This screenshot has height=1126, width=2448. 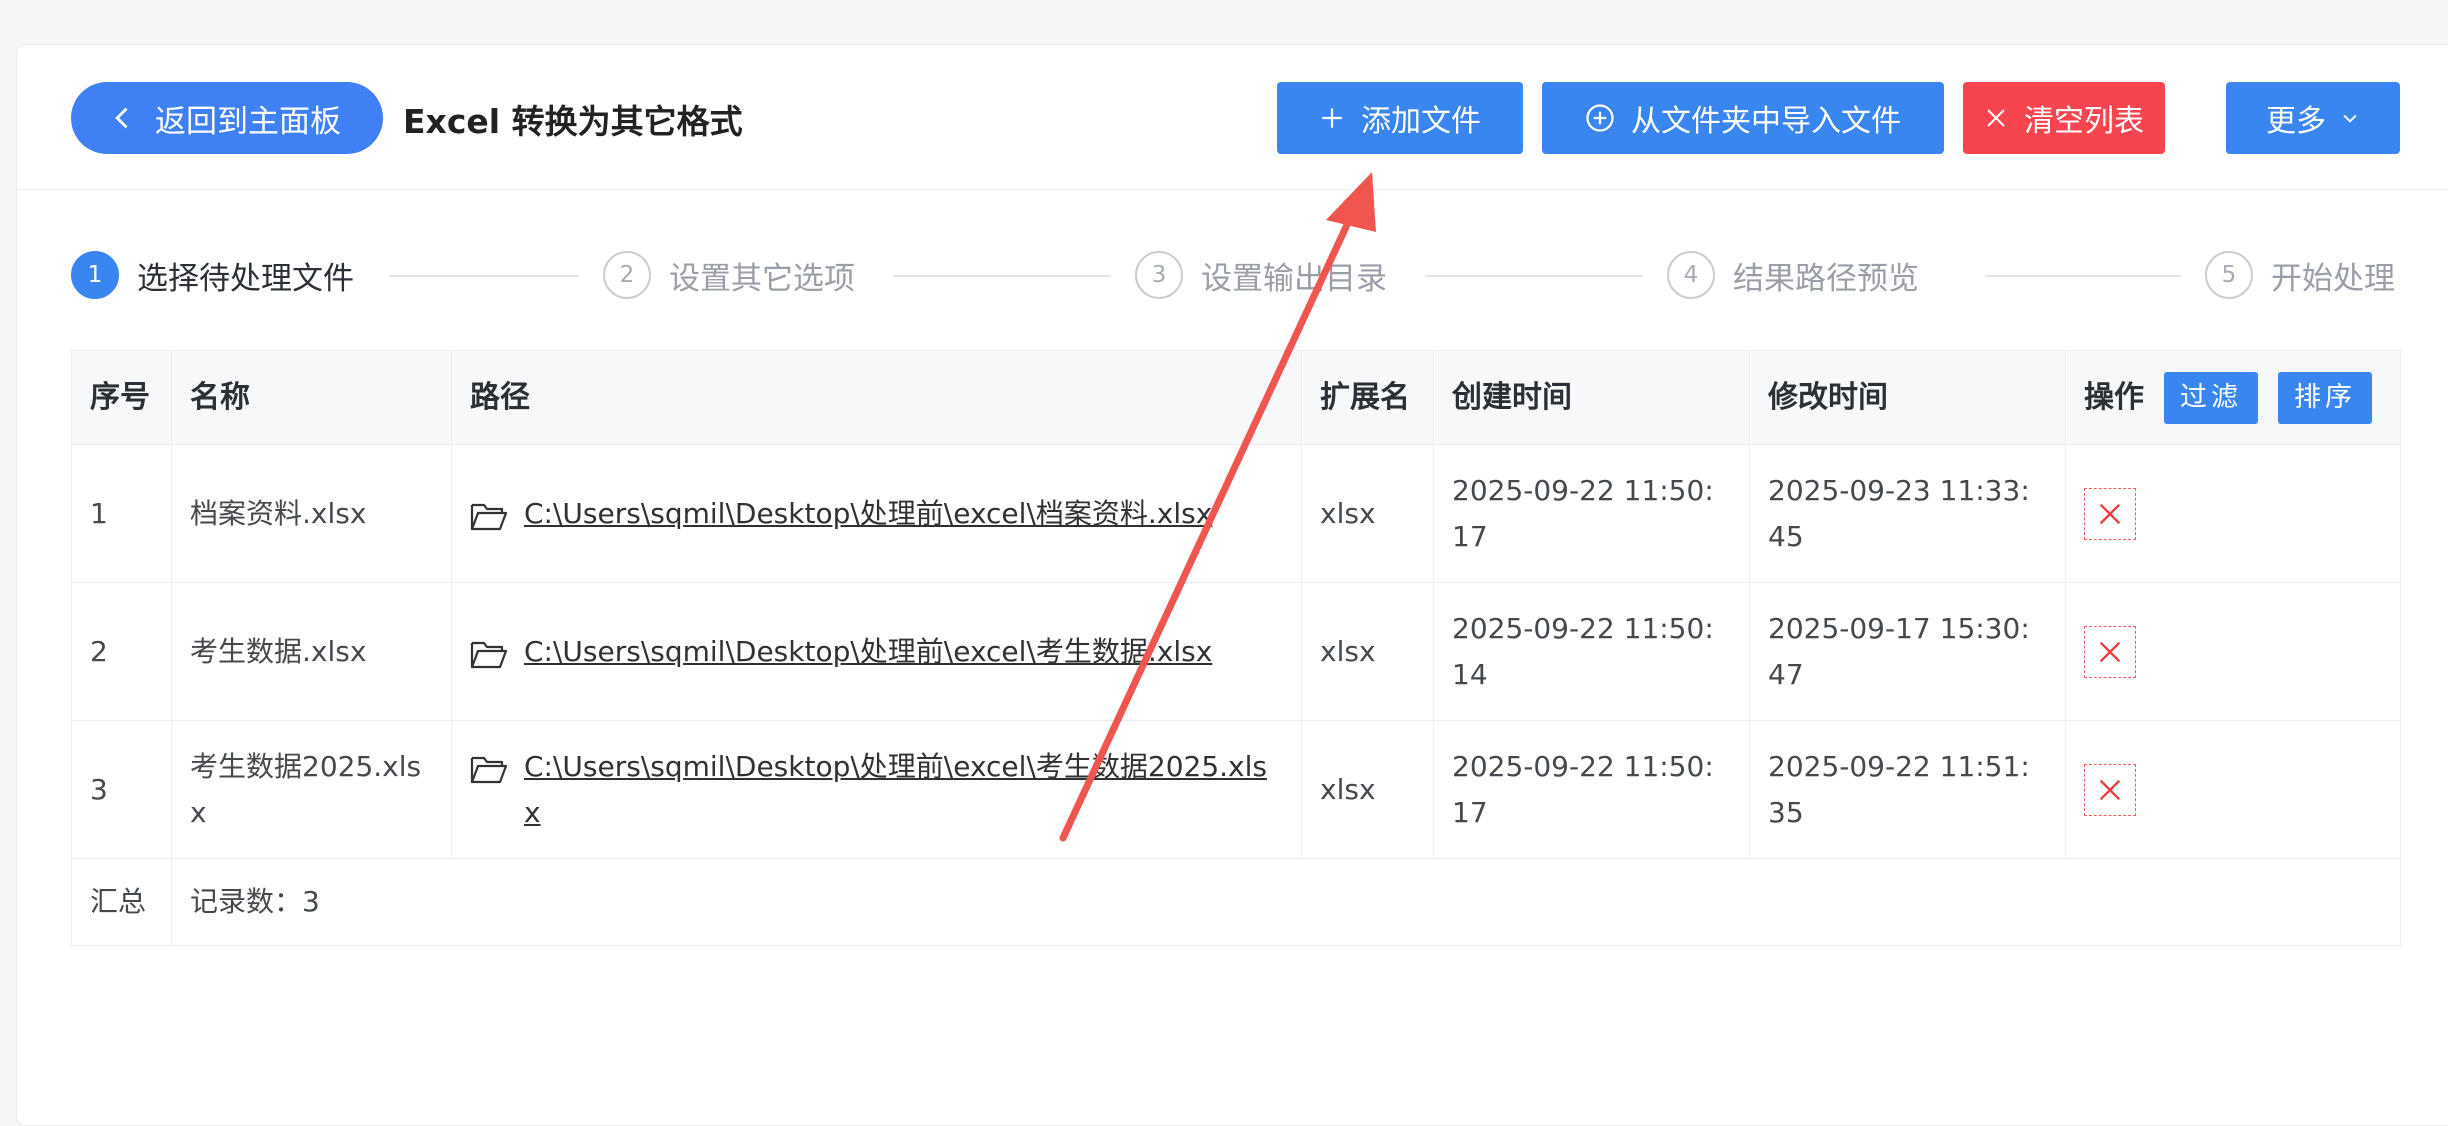 I want to click on step-number: 3, so click(x=1159, y=275).